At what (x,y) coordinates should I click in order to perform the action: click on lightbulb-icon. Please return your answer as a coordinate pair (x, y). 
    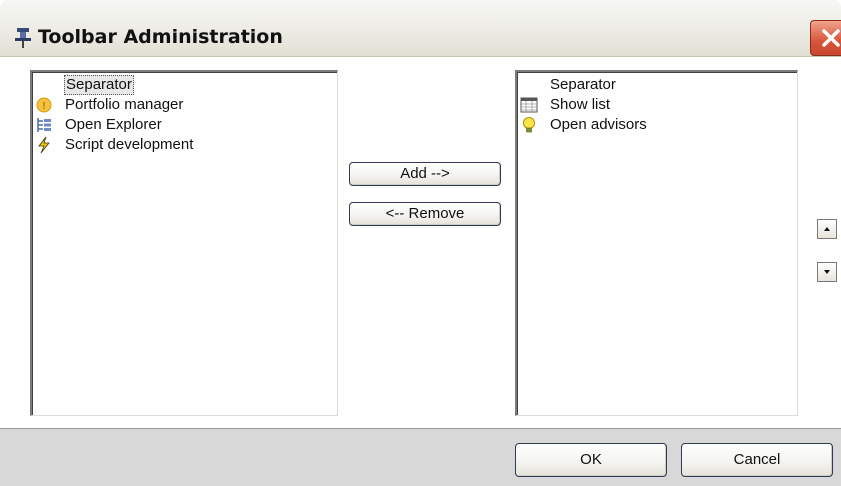
    Looking at the image, I should click on (529, 125).